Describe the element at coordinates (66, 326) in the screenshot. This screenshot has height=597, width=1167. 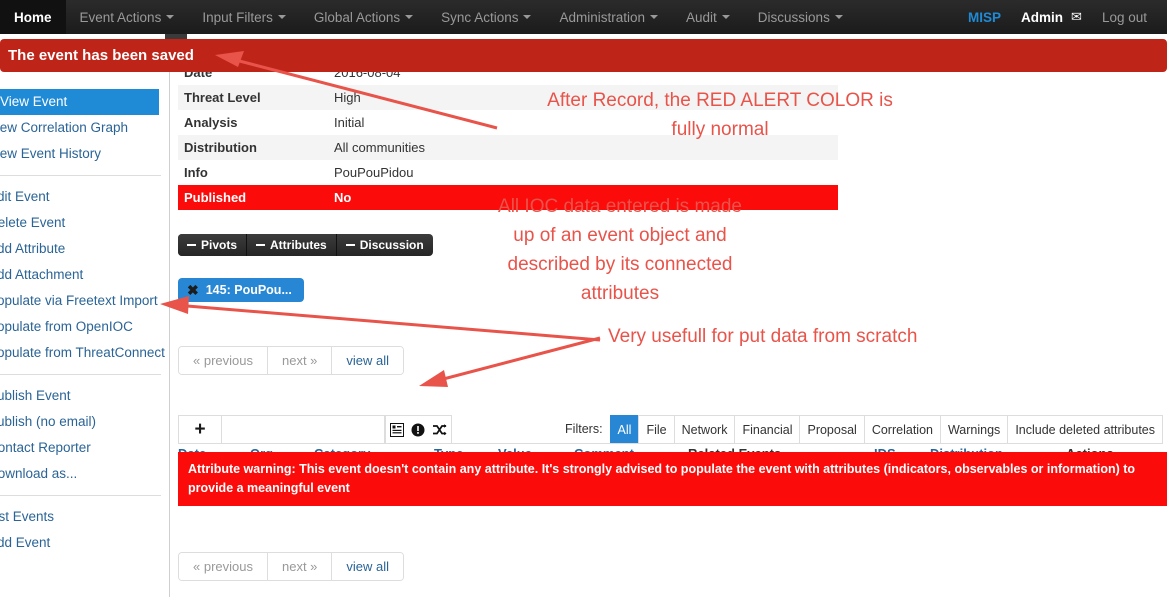
I see `sidebar-item-label: Populate from OpenIOC` at that location.